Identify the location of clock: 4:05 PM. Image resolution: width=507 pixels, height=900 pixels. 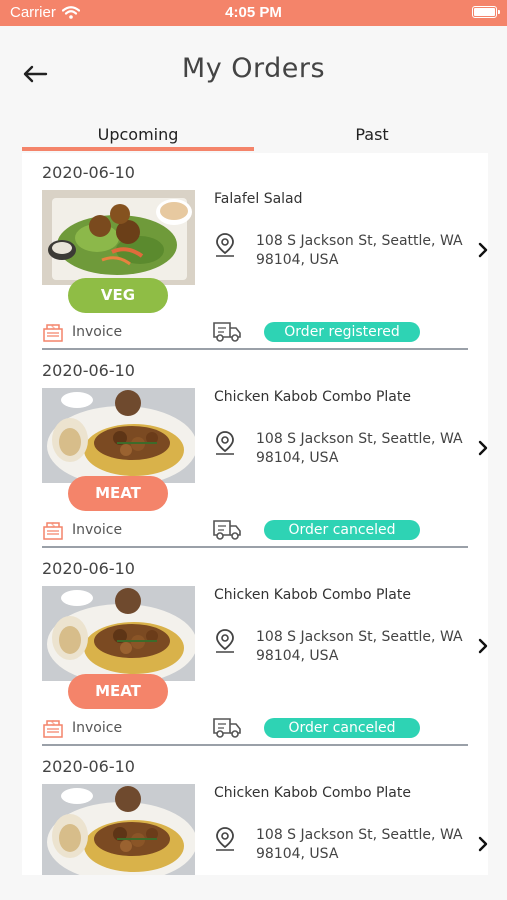
(253, 12).